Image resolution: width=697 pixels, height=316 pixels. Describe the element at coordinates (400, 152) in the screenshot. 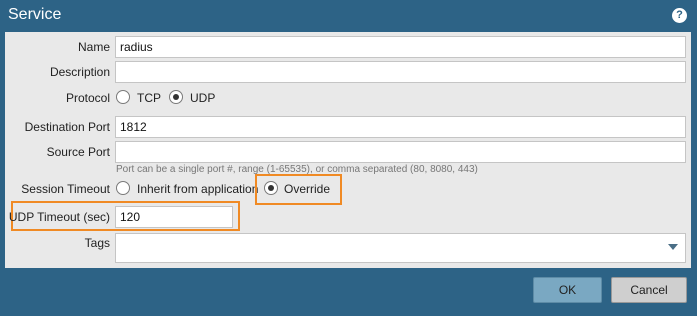

I see `source-port-input` at that location.